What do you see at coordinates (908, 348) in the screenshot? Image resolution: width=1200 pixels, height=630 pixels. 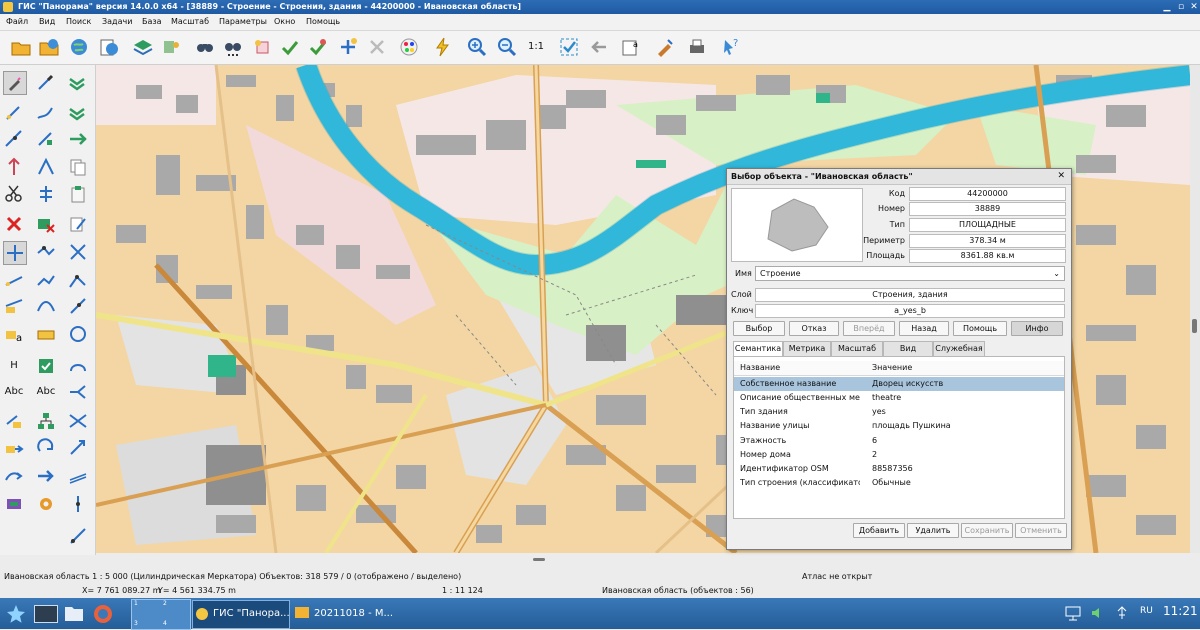 I see `tab-view: Вид` at bounding box center [908, 348].